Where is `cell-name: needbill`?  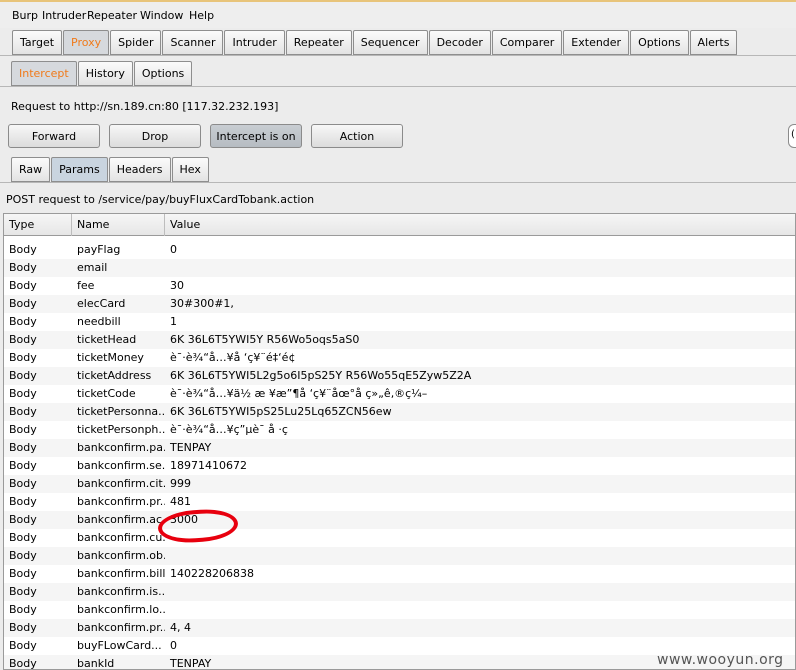
cell-name: needbill is located at coordinates (99, 321).